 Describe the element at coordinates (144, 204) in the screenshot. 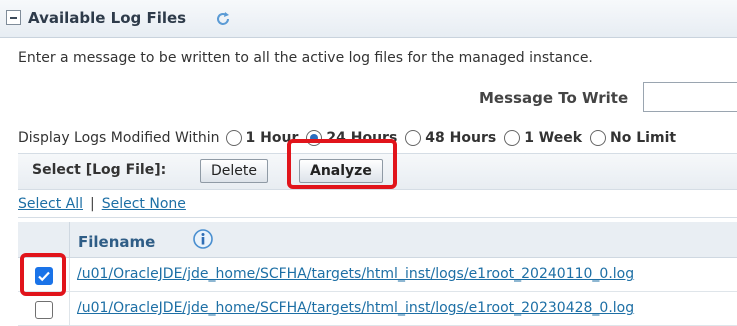

I see `select-none-link: Select None` at that location.